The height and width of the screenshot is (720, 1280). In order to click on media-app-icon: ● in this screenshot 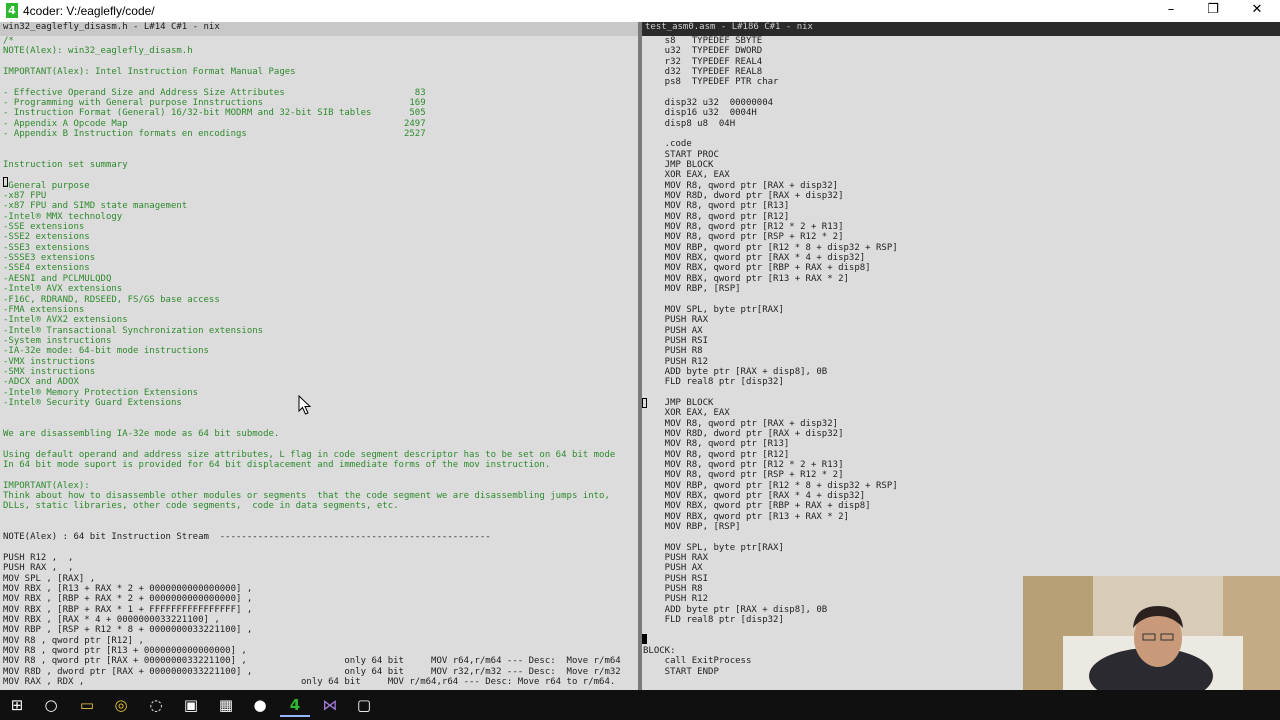, I will do `click(260, 705)`.